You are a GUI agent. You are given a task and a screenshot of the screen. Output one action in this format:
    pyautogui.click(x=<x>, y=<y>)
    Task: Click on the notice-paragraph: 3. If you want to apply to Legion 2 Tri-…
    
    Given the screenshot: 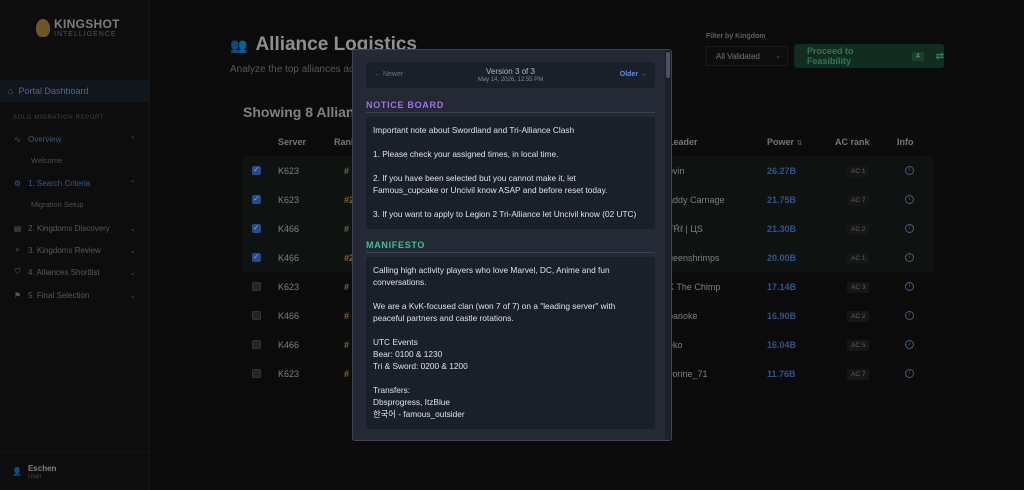 What is the action you would take?
    pyautogui.click(x=505, y=214)
    